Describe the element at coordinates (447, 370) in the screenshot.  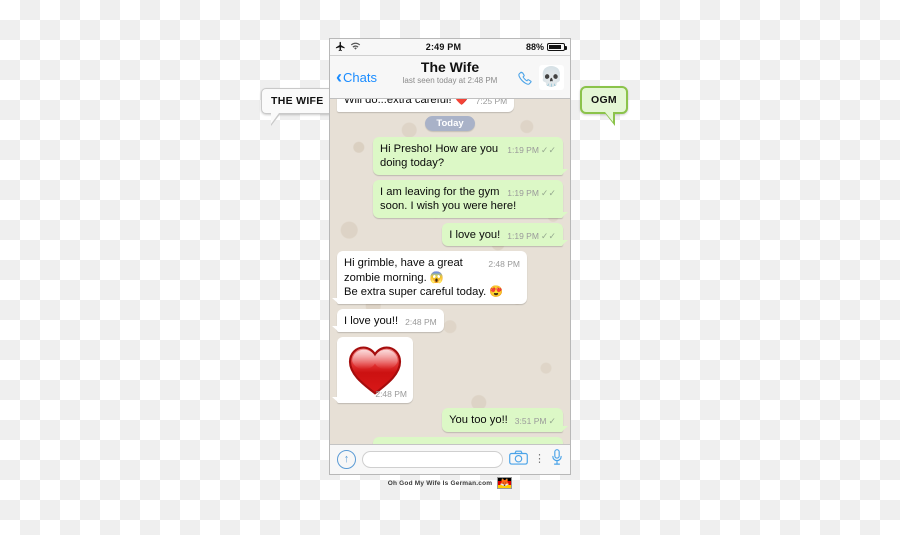
I see `message-row: 2:48 PM` at that location.